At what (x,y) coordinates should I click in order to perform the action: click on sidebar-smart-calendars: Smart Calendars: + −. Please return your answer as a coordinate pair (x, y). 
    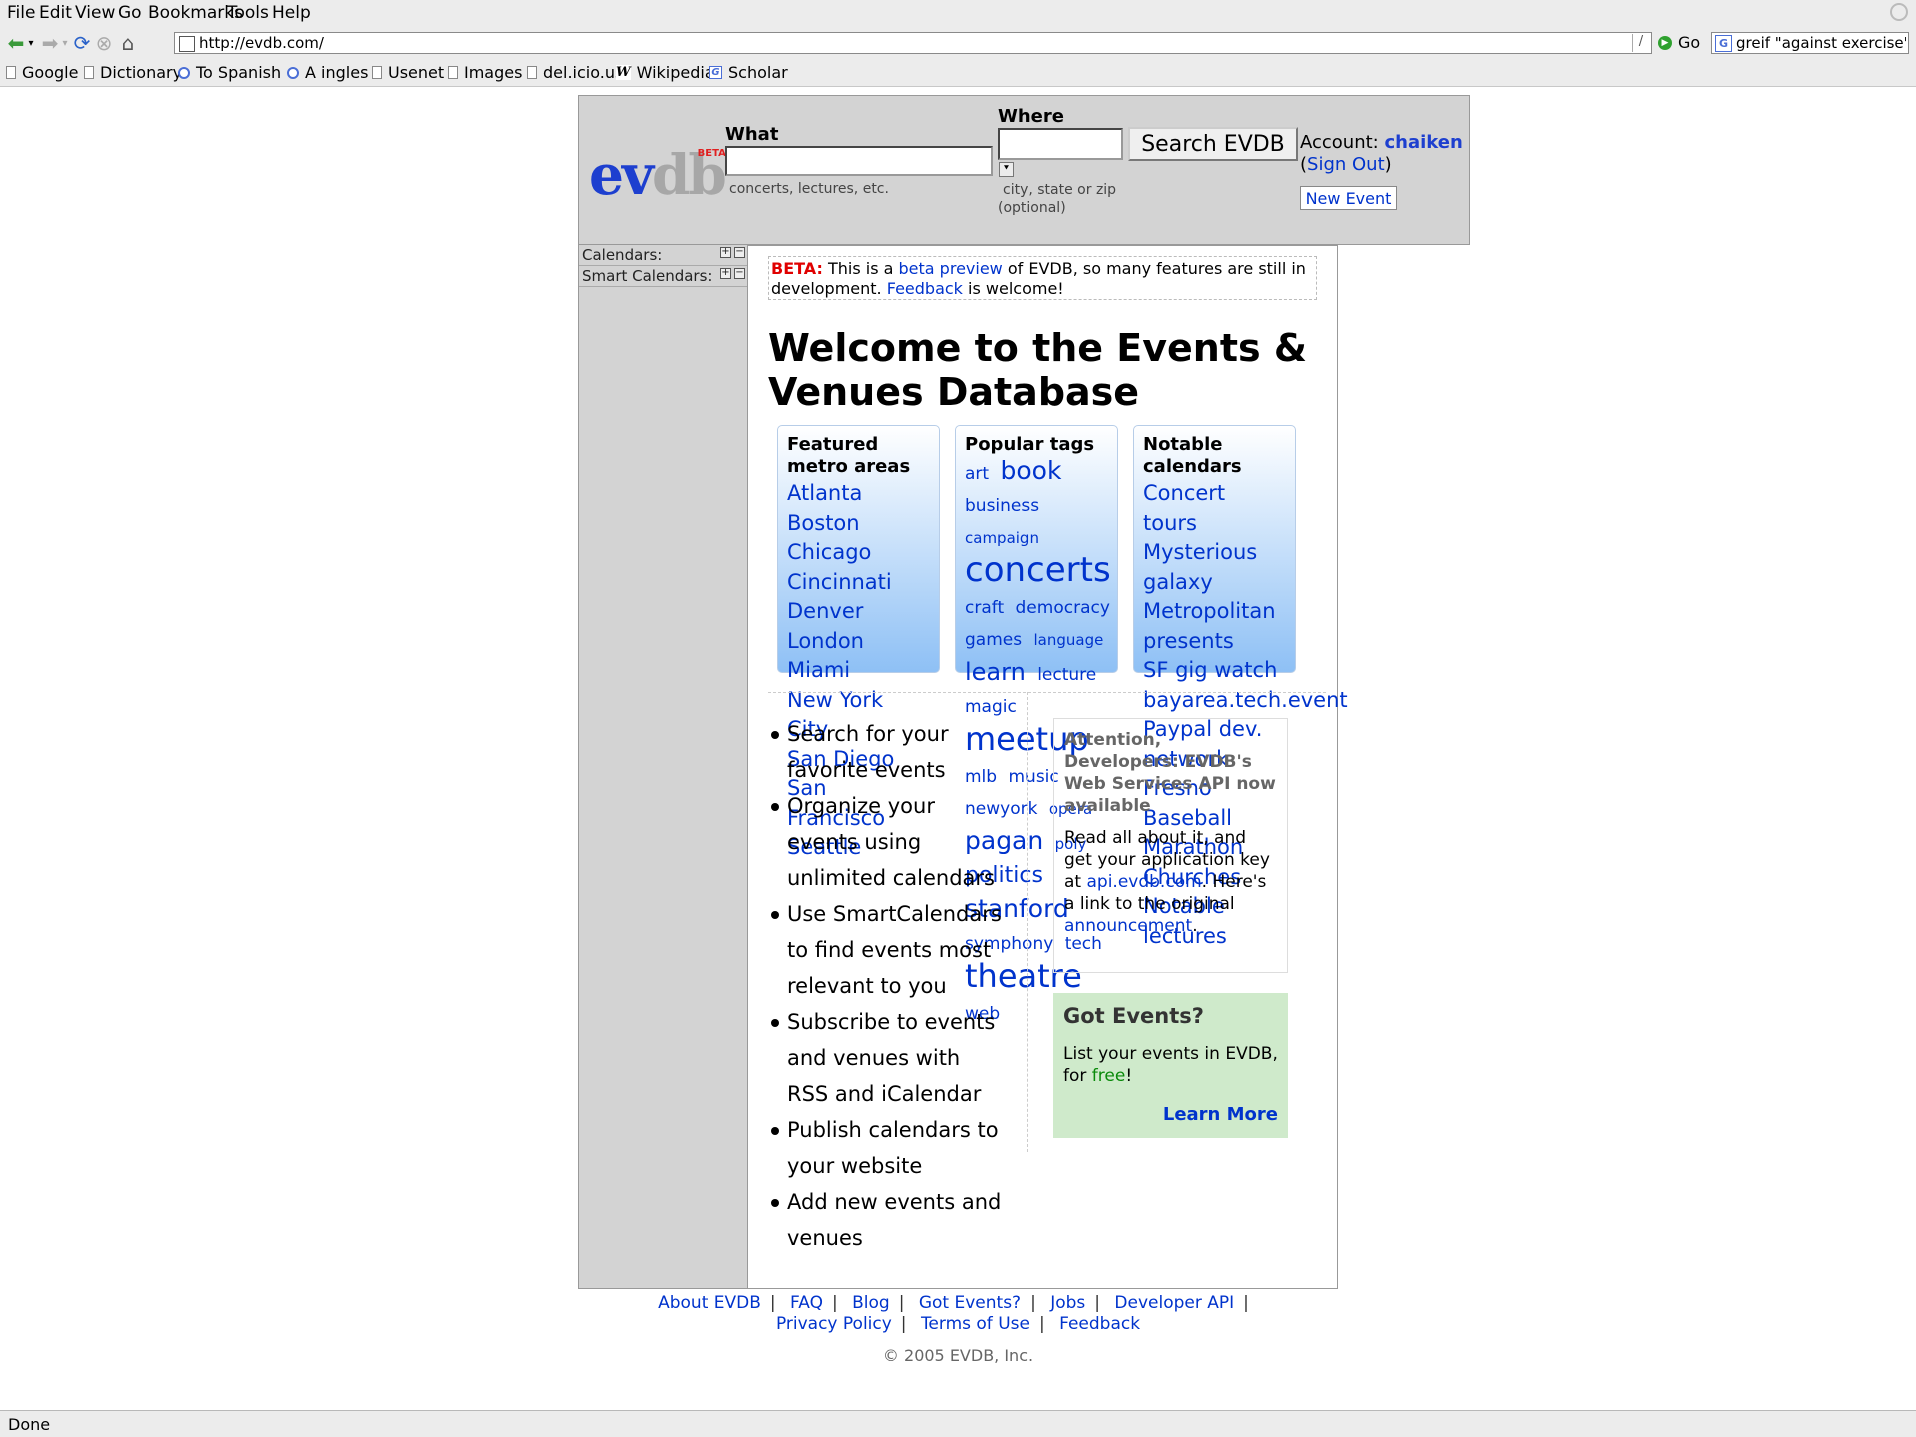
    Looking at the image, I should click on (663, 276).